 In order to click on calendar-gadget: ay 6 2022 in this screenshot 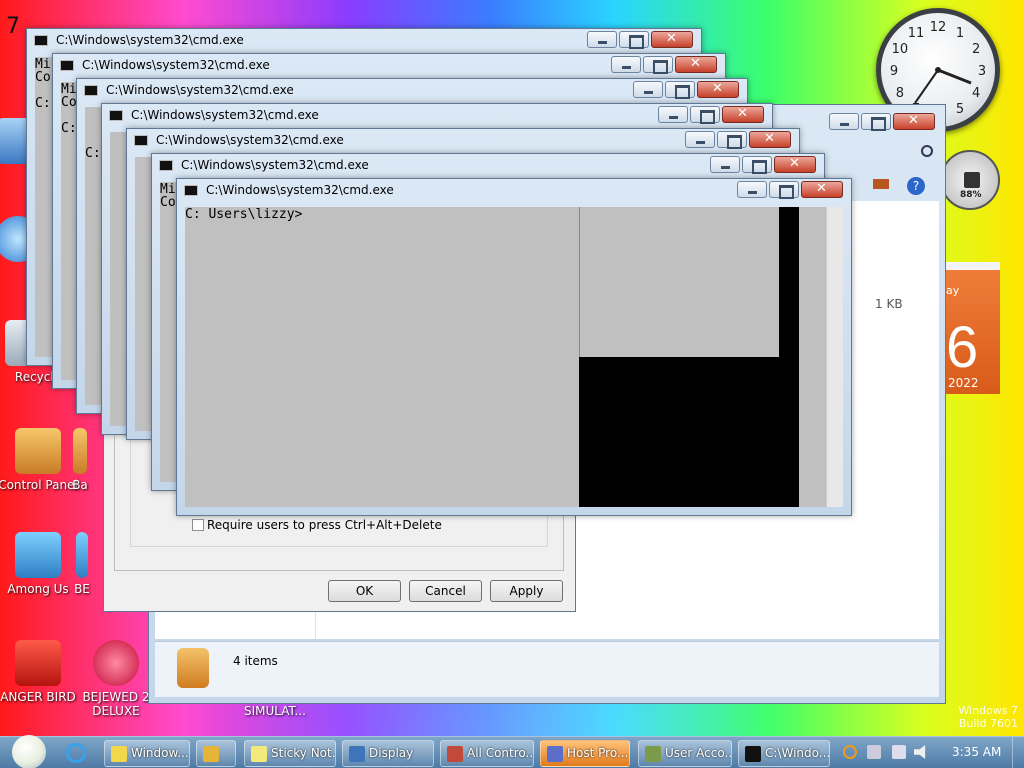, I will do `click(973, 328)`.